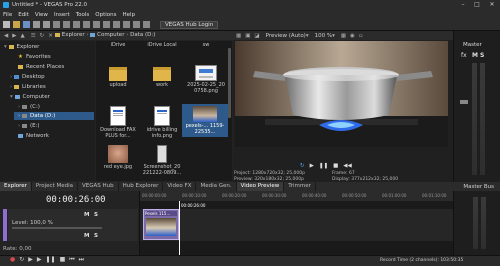  Describe the element at coordinates (81, 260) in the screenshot. I see `go-to-end-icon: ⏭` at that location.